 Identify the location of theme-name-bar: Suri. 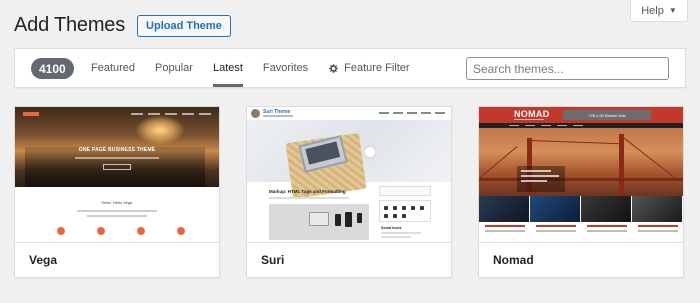
(349, 259).